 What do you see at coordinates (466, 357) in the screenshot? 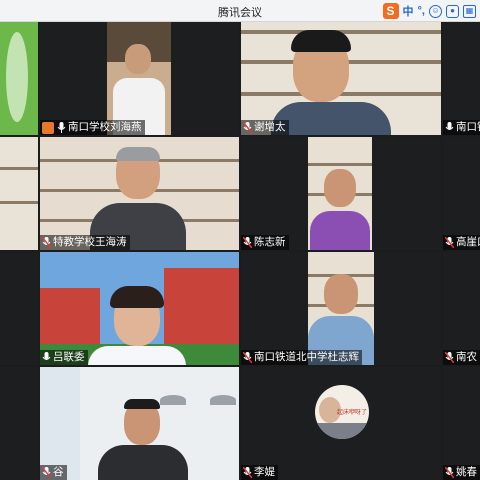
I see `participant-name: 南农` at bounding box center [466, 357].